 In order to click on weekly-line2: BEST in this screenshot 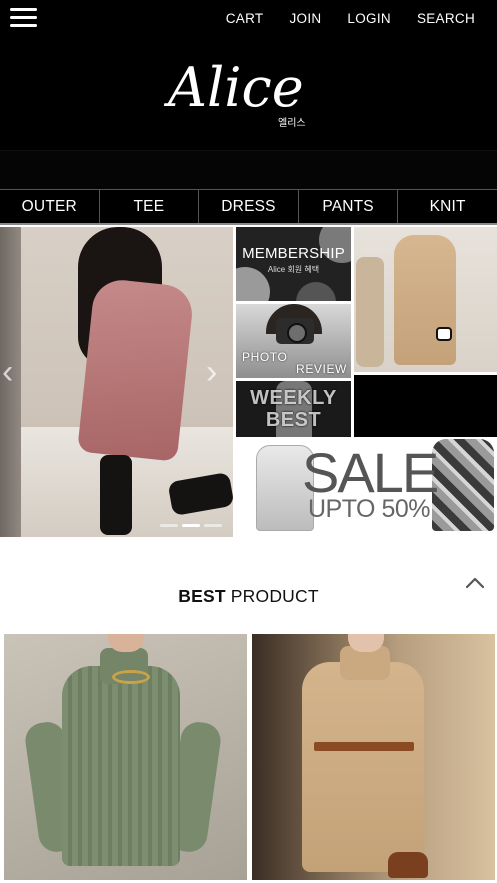, I will do `click(293, 420)`.